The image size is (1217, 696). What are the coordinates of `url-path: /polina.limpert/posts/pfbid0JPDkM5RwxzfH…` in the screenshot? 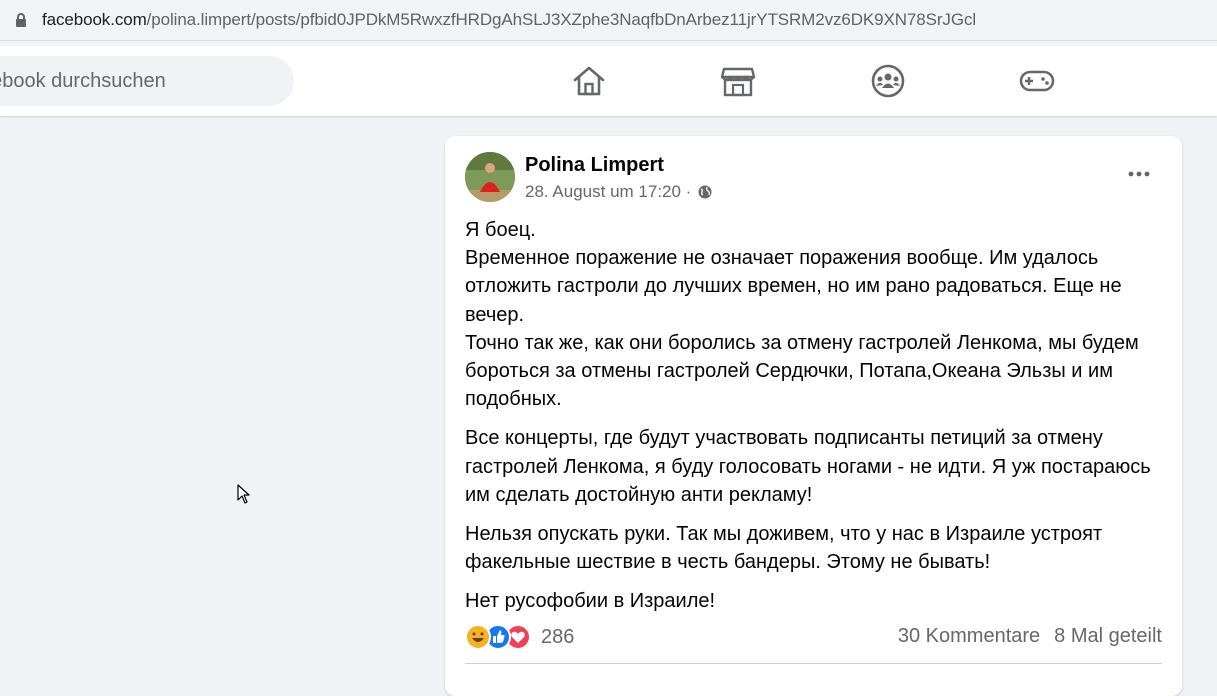 It's located at (561, 19).